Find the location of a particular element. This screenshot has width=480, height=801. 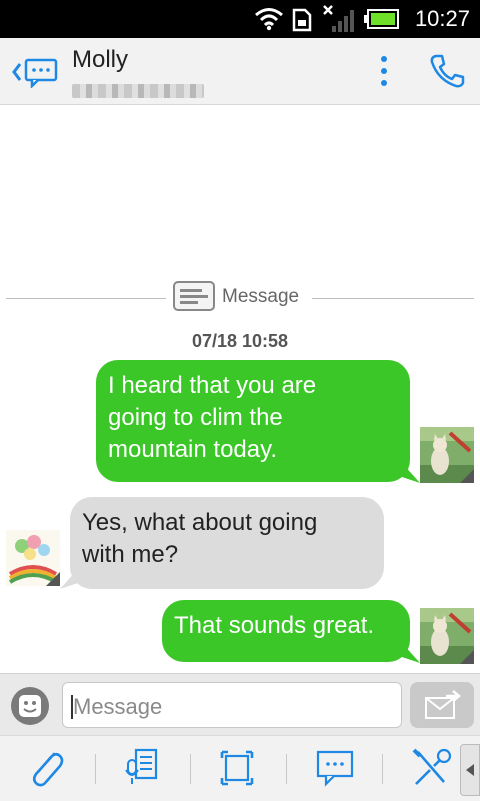

expand-button is located at coordinates (237, 768).